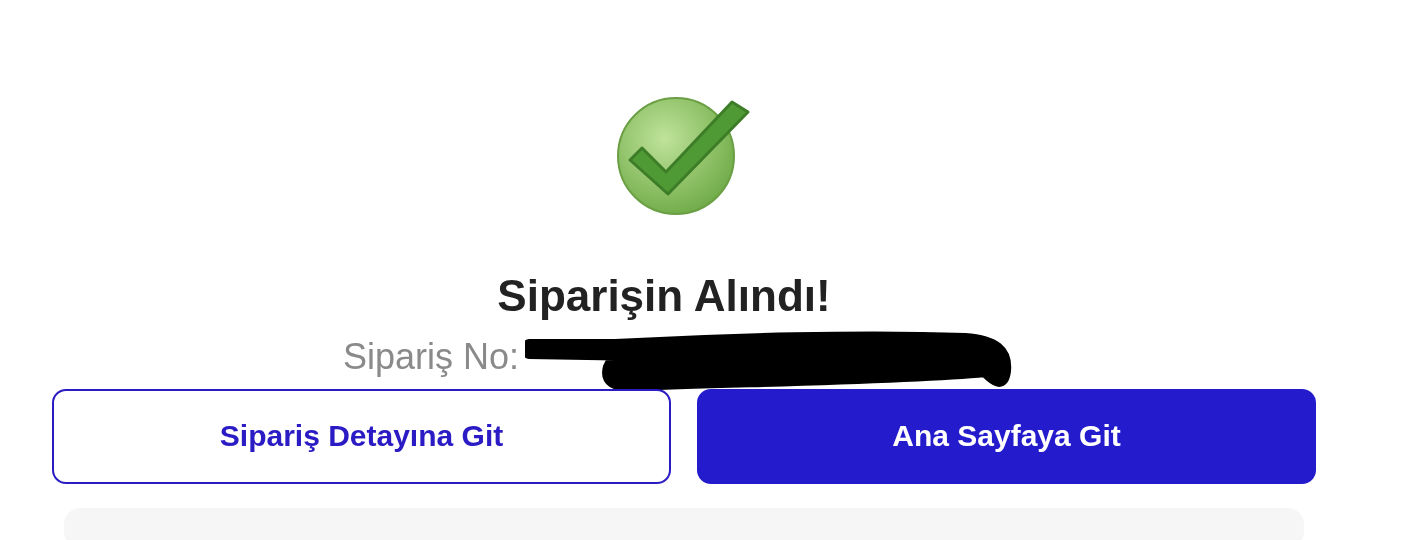 The image size is (1410, 540). What do you see at coordinates (431, 356) in the screenshot?
I see `order-number-label: Sipariş No:` at bounding box center [431, 356].